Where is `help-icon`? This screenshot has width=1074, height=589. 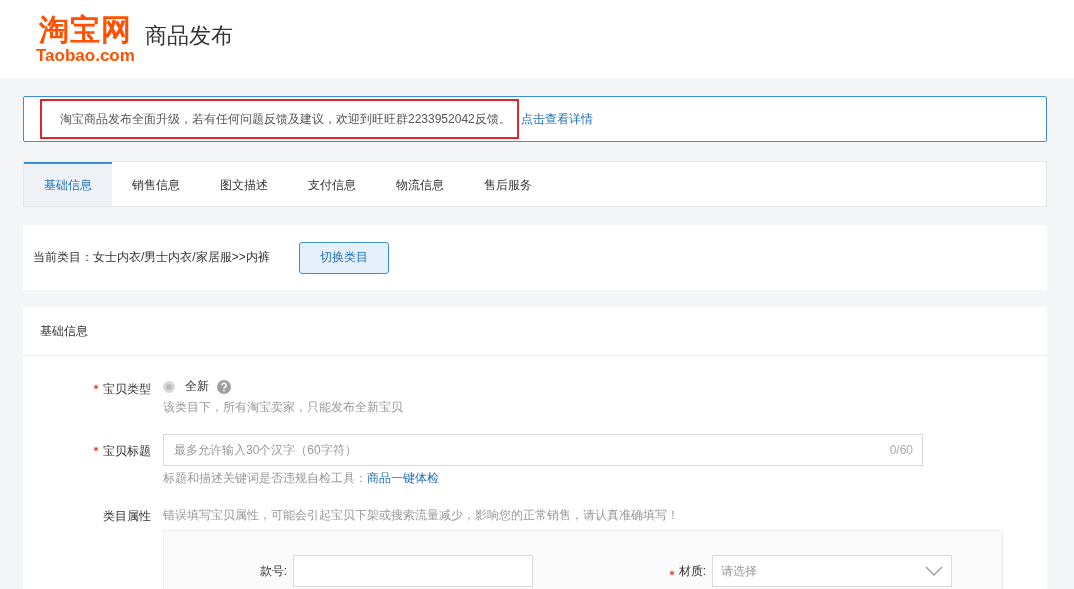
help-icon is located at coordinates (224, 386).